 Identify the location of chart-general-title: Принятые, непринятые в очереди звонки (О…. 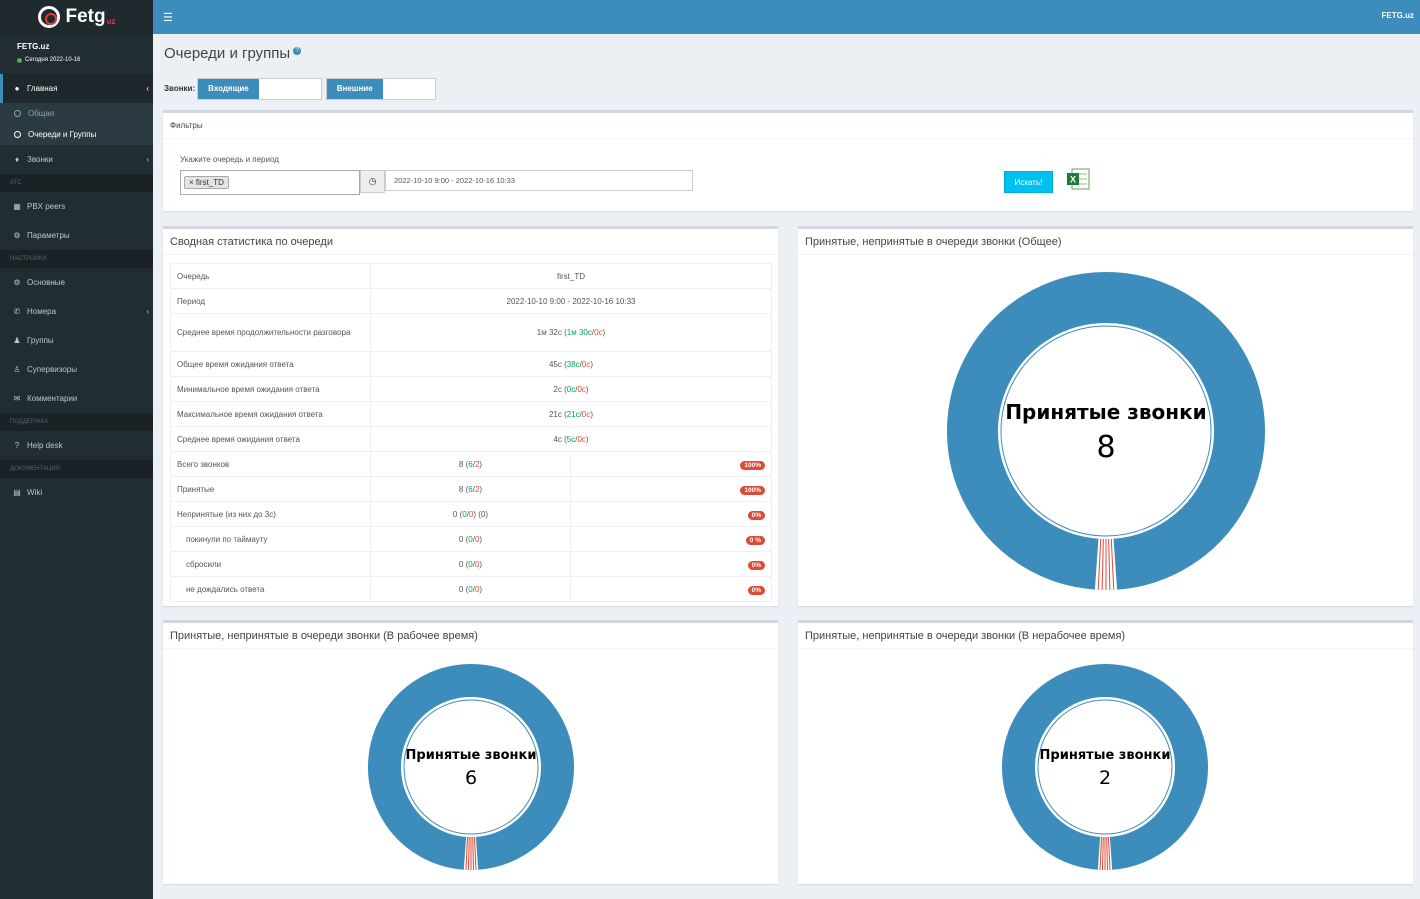
(1105, 242).